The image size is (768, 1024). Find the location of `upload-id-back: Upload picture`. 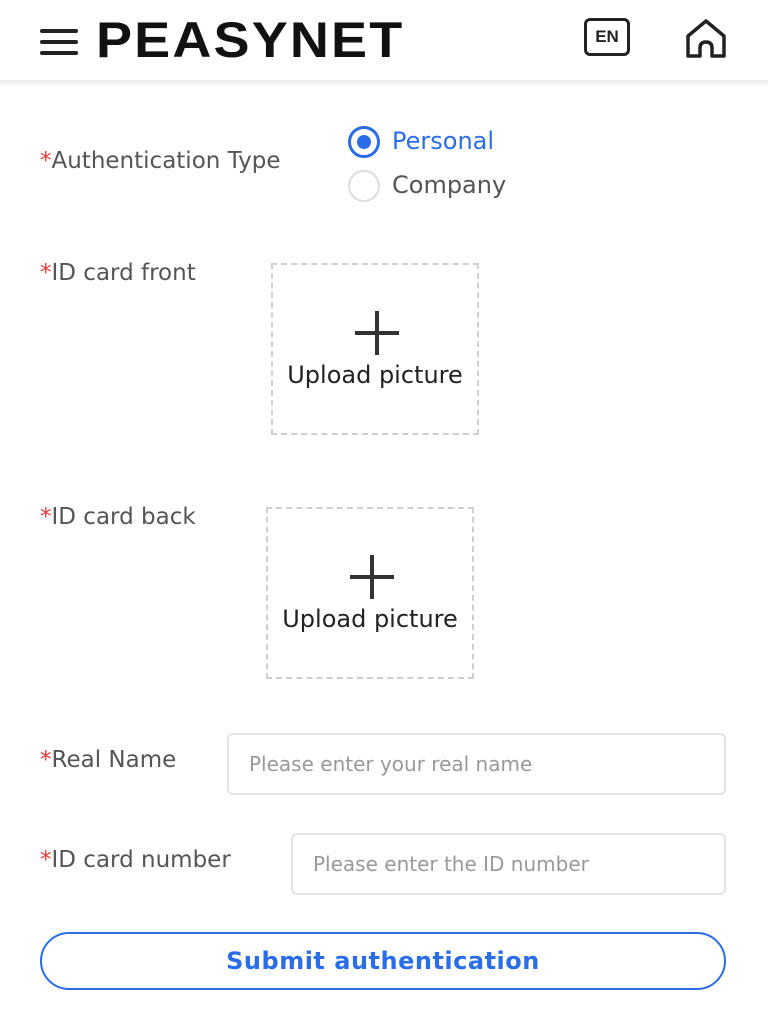

upload-id-back: Upload picture is located at coordinates (370, 593).